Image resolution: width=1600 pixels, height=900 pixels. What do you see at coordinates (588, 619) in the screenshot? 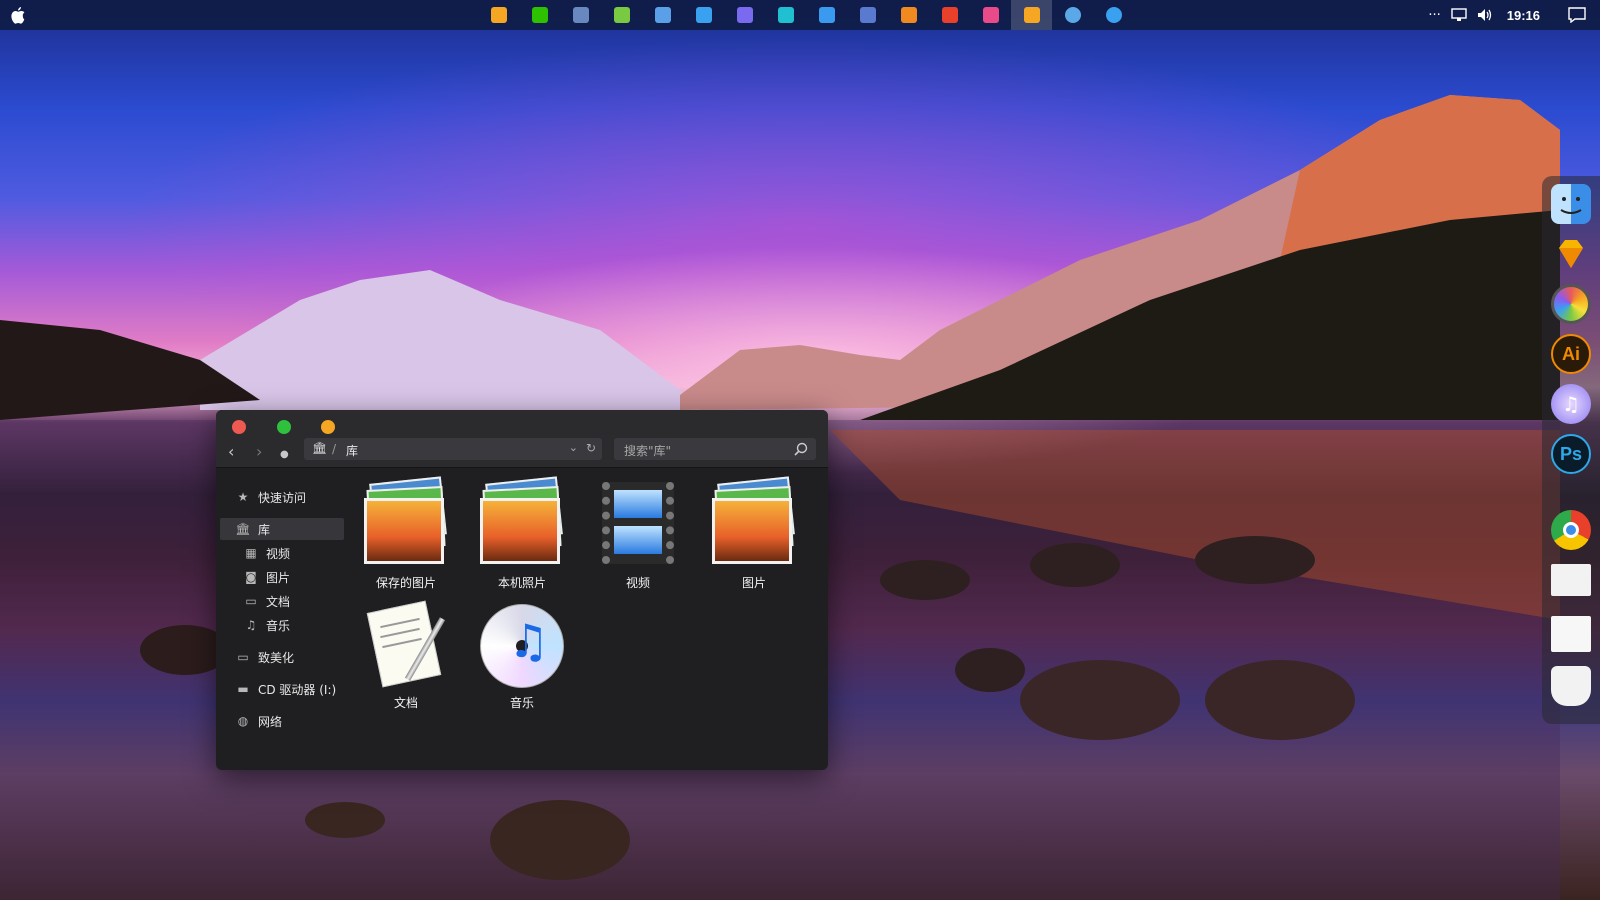
I see `library-content: 保存的图片 本机照片 视频 图片 文档 ♫ 音乐` at bounding box center [588, 619].